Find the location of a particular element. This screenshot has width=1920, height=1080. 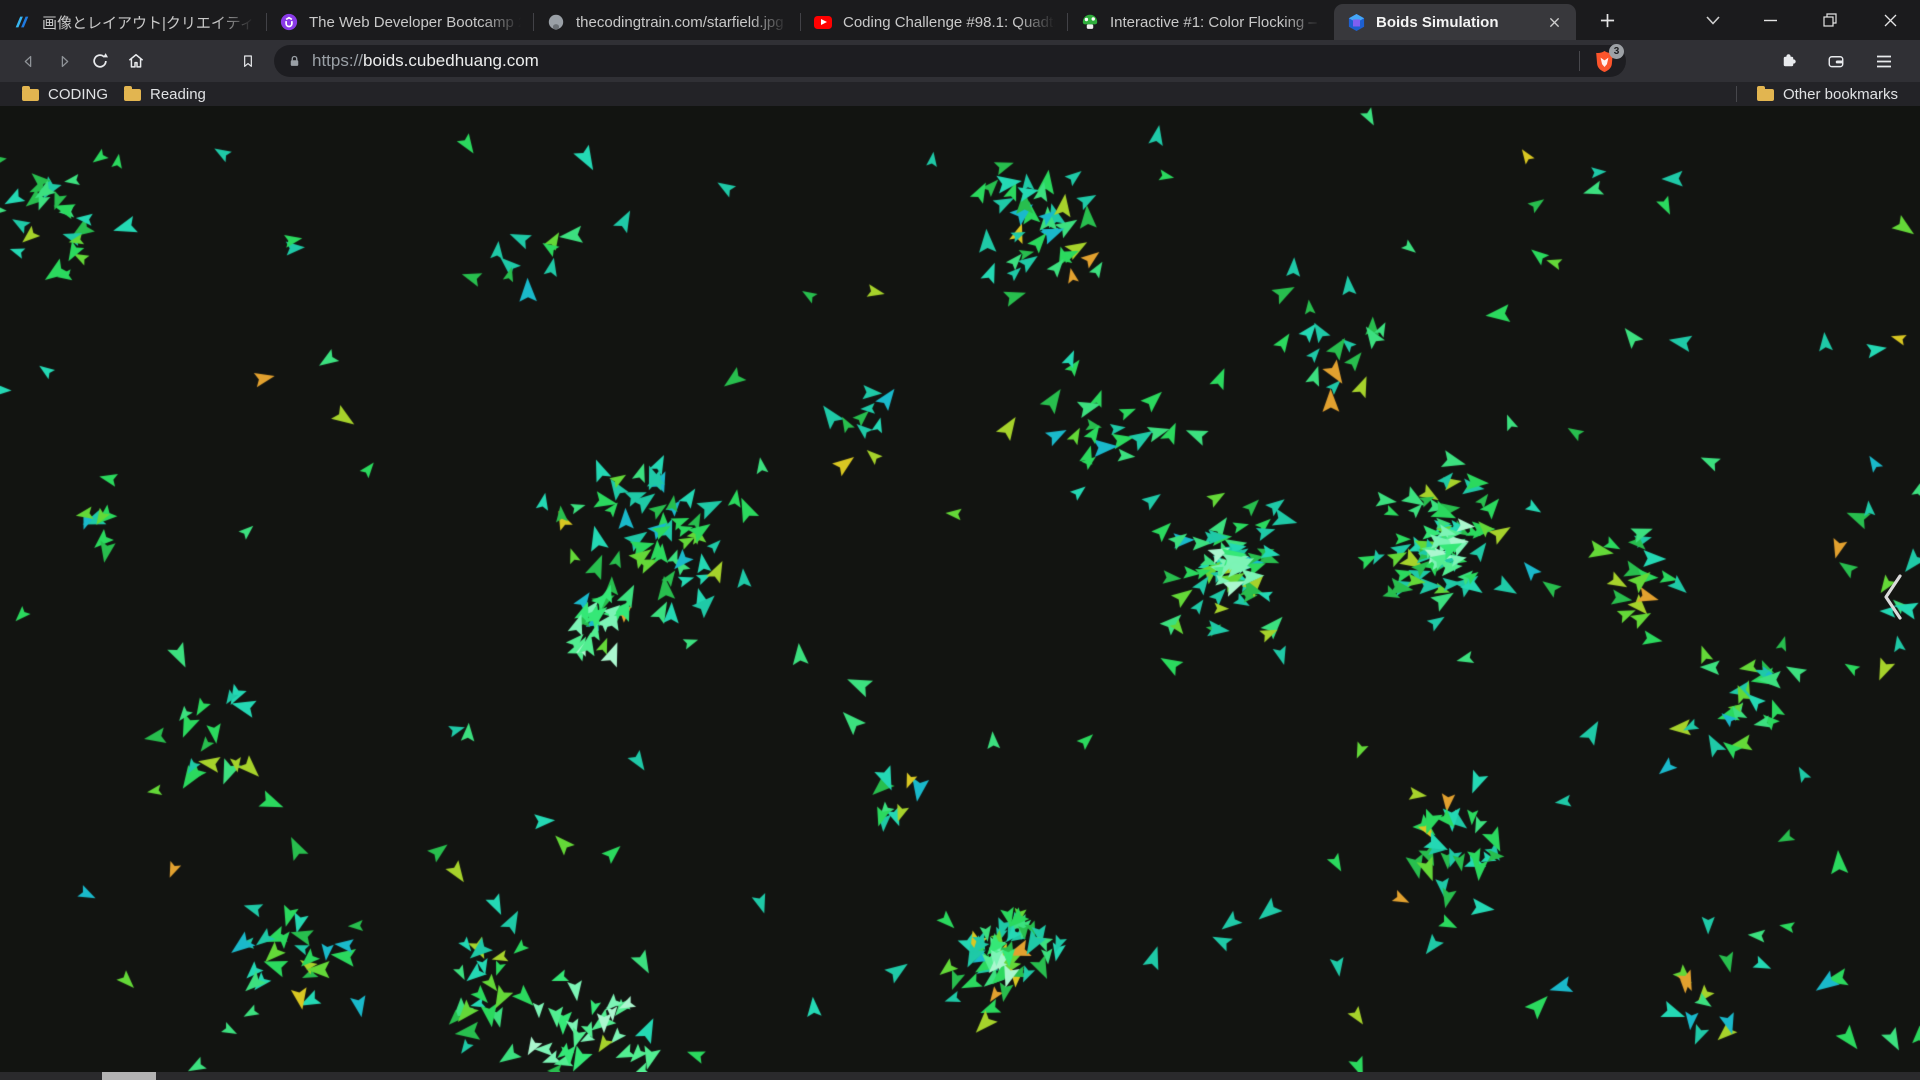

hamburger-icon is located at coordinates (1884, 61).